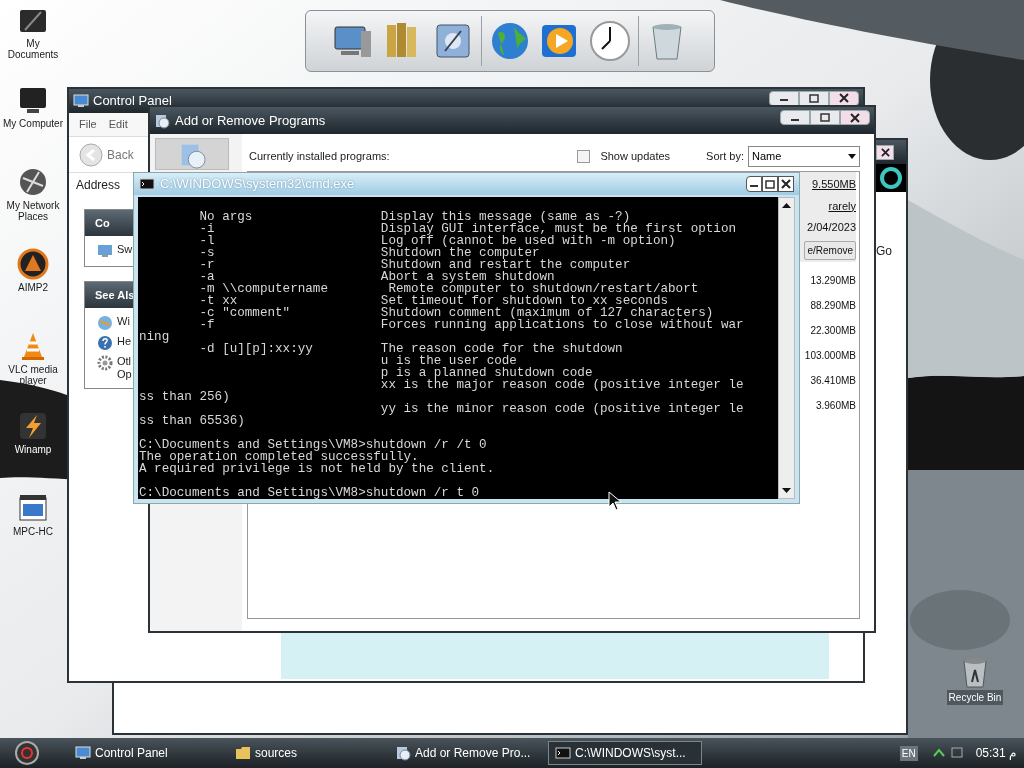 The height and width of the screenshot is (768, 1024). I want to click on console-line: No args Display this message (same as -?), so click(414, 217).